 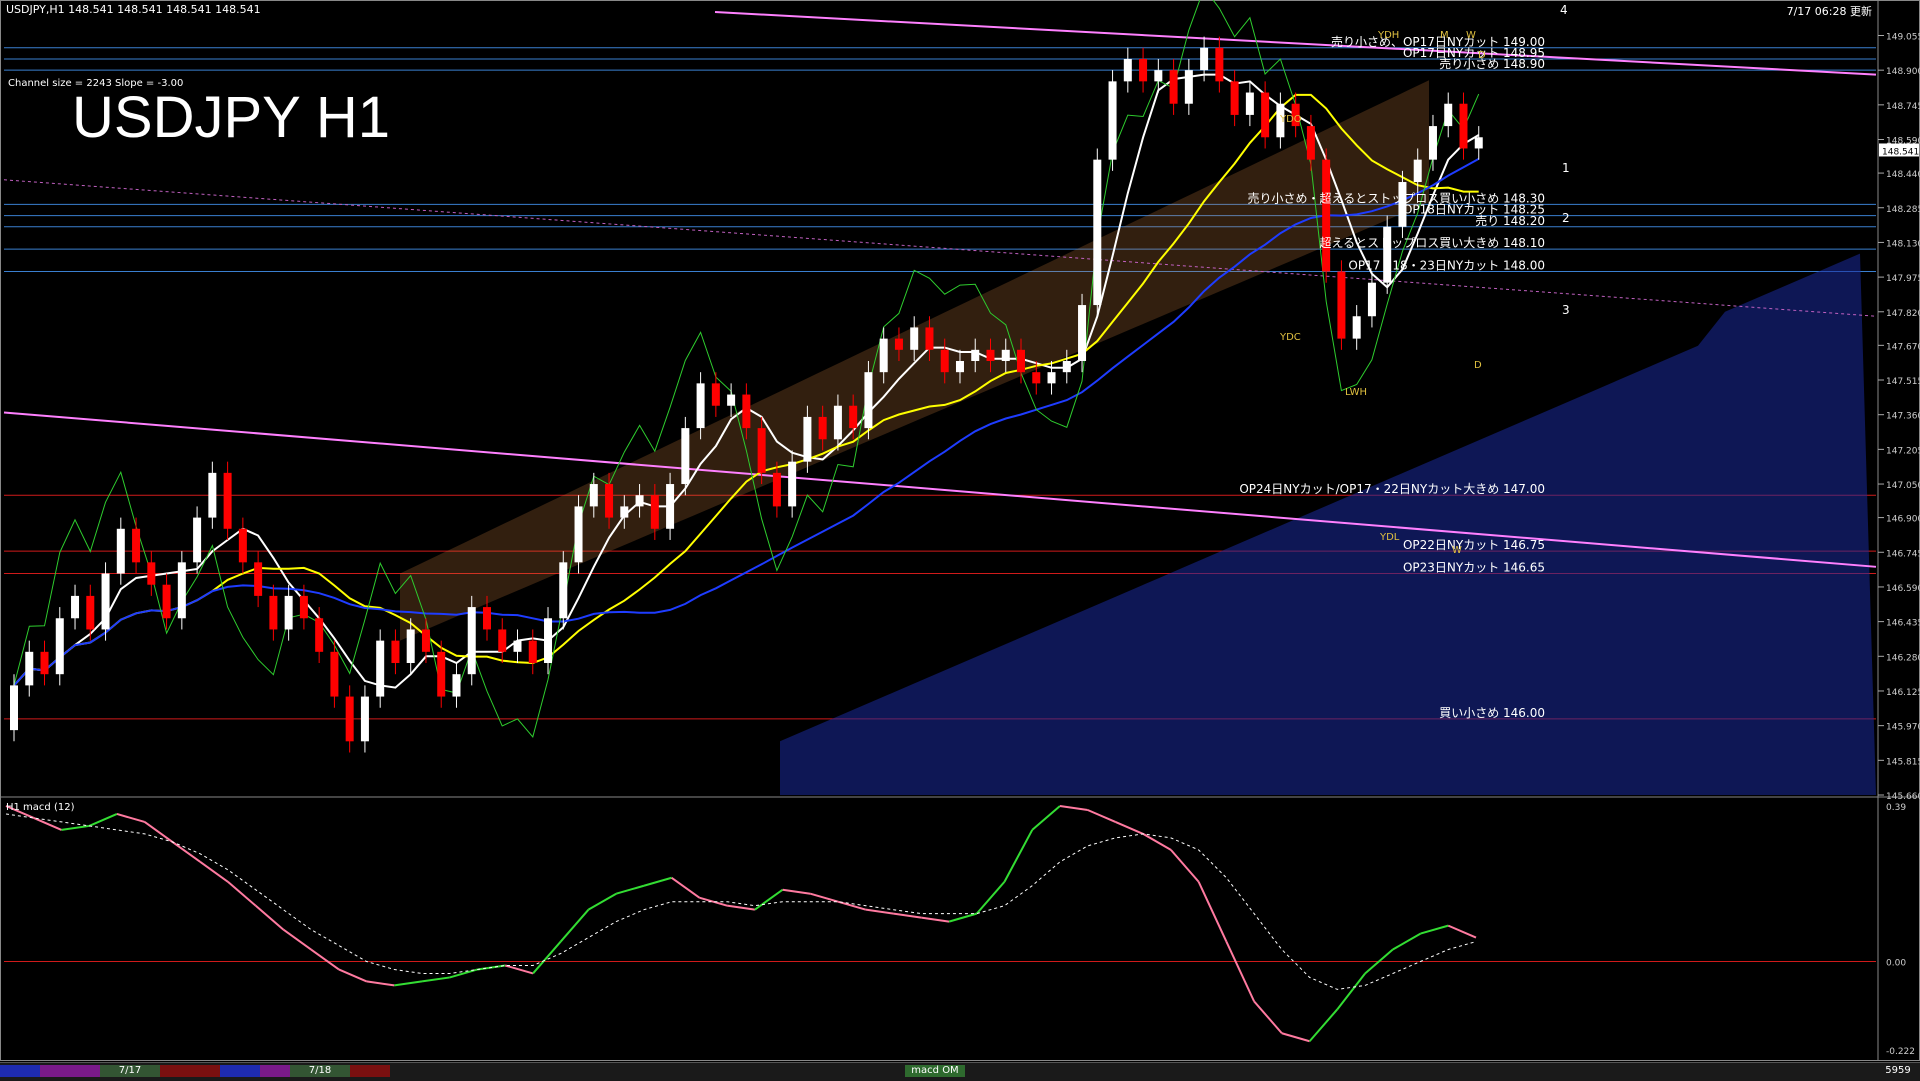 I want to click on marker-label: YDO, so click(x=1290, y=119).